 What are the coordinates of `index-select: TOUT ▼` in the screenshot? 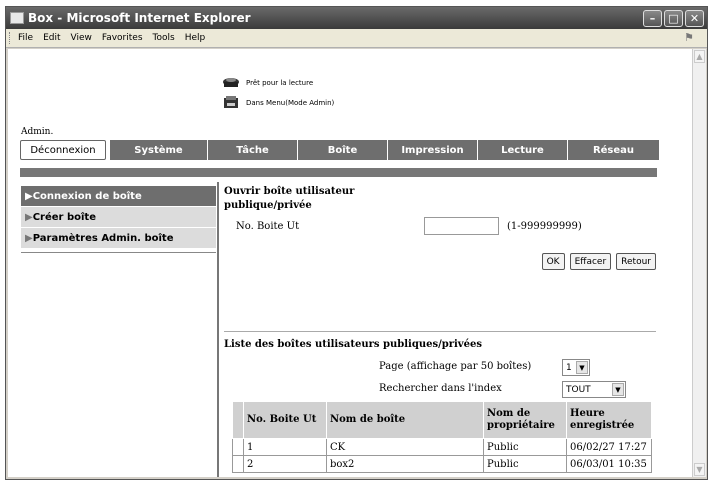 It's located at (594, 389).